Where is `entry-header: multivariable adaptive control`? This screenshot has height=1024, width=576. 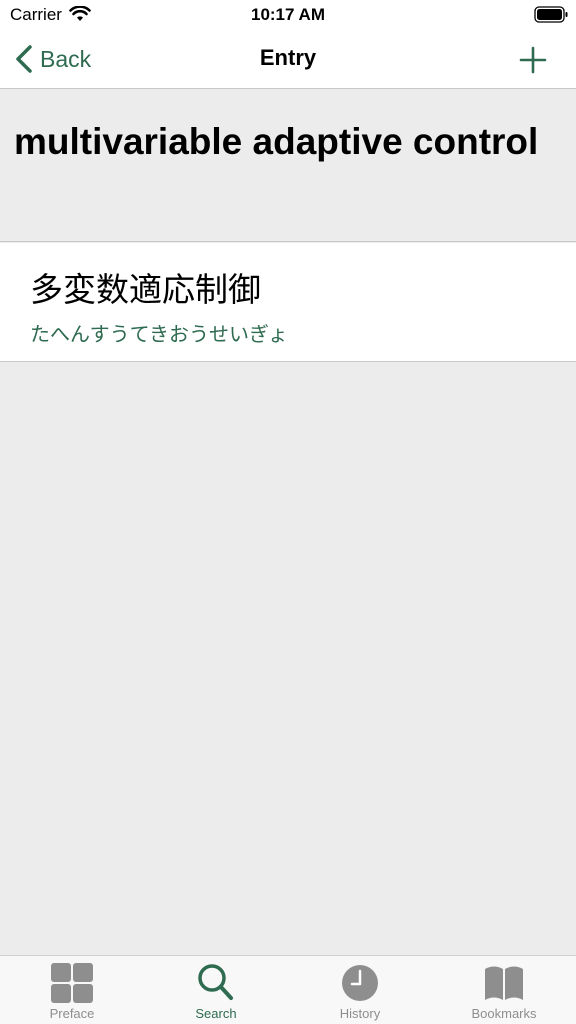 entry-header: multivariable adaptive control is located at coordinates (288, 166).